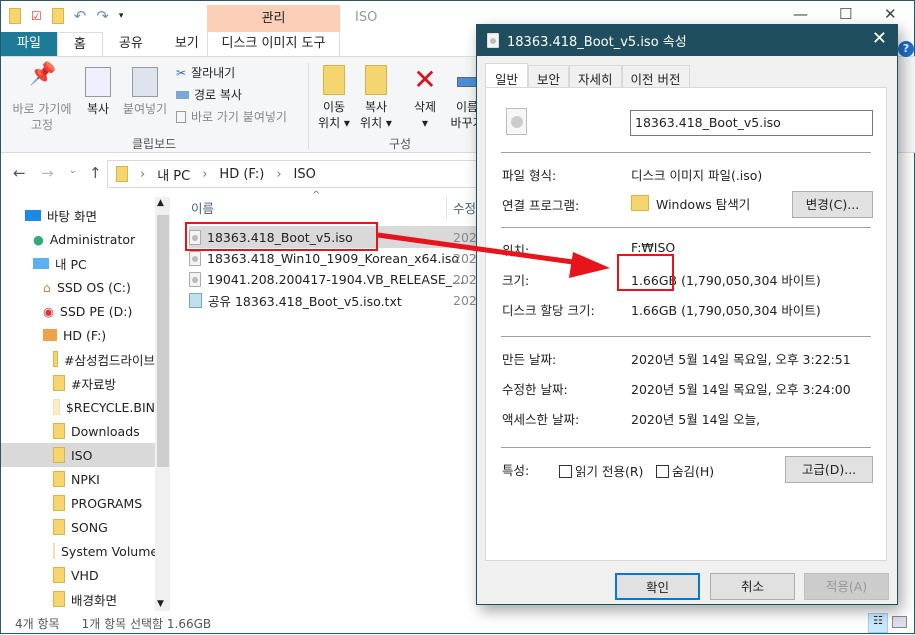 The height and width of the screenshot is (635, 915). I want to click on annotation-arrow, so click(493, 255).